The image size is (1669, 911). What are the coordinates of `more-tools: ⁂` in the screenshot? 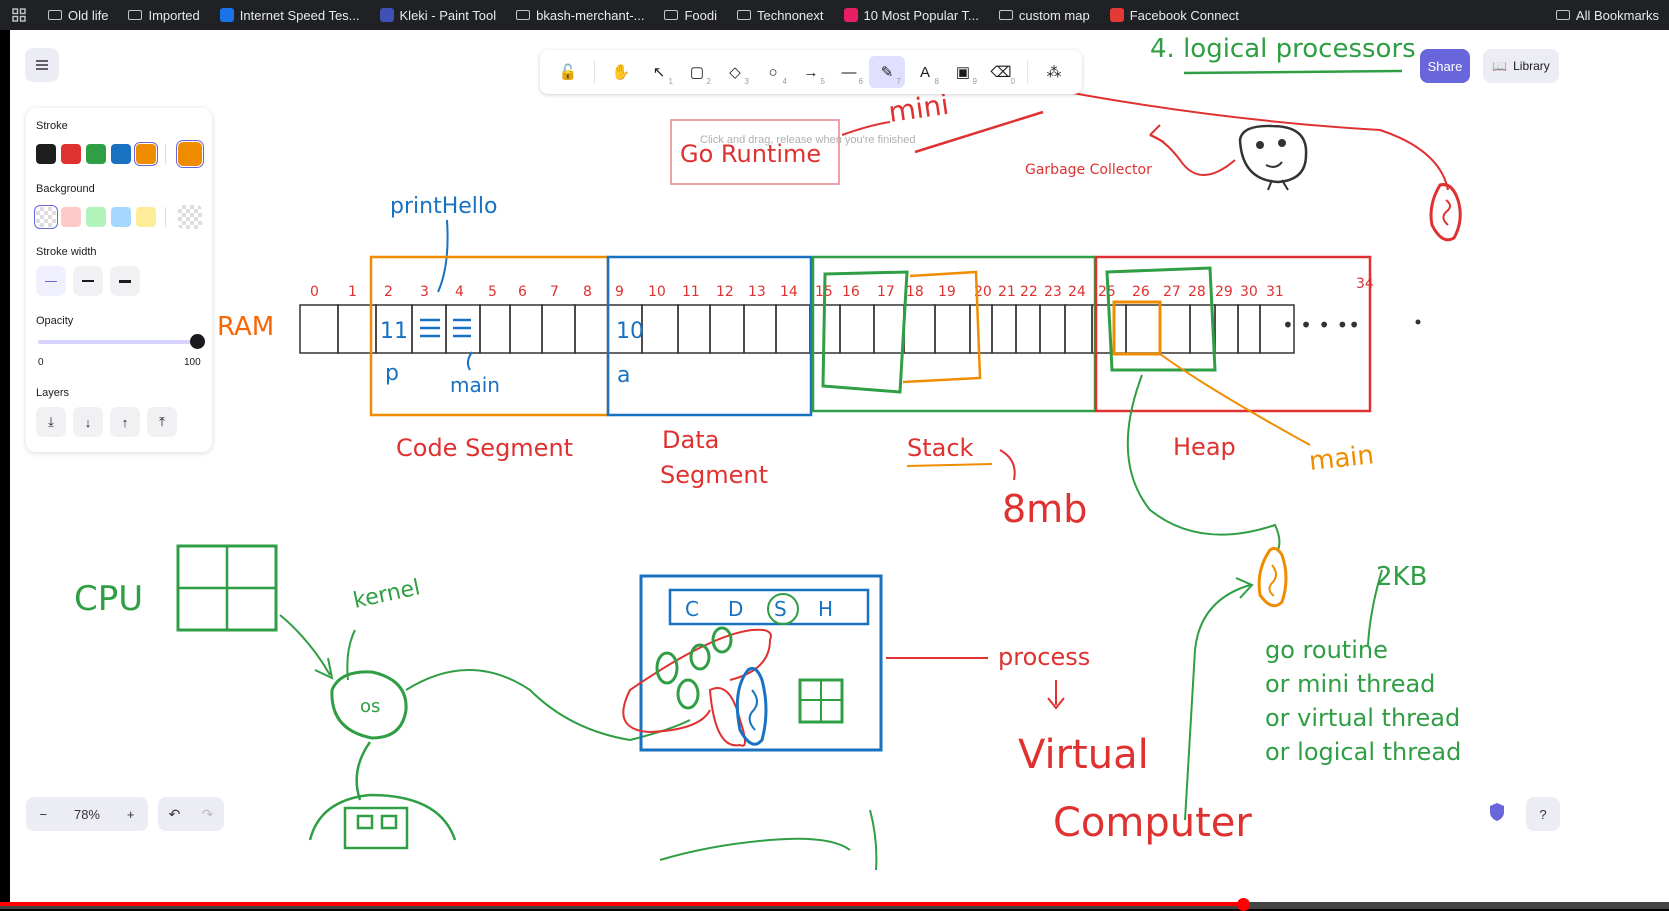 It's located at (1054, 72).